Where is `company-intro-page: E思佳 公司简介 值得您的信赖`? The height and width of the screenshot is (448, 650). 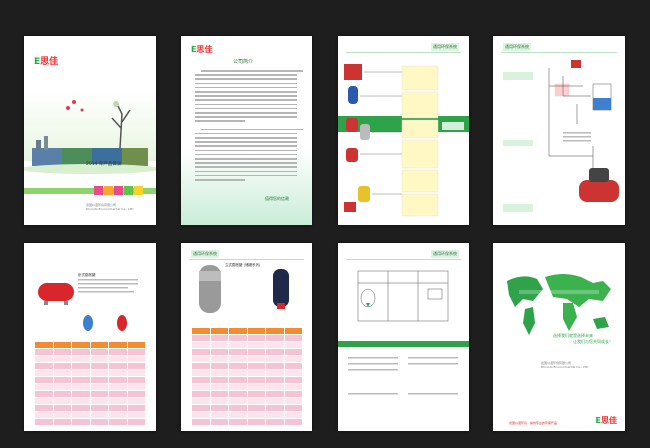
company-intro-page: E思佳 公司简介 值得您的信赖 is located at coordinates (246, 130).